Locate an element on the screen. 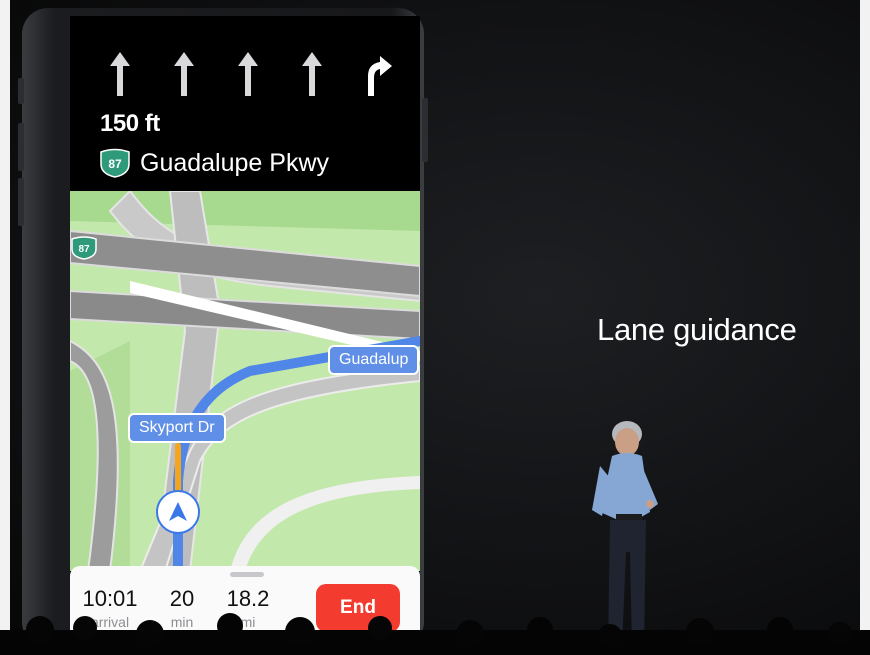 Image resolution: width=870 pixels, height=655 pixels. audience-silhouettes is located at coordinates (435, 634).